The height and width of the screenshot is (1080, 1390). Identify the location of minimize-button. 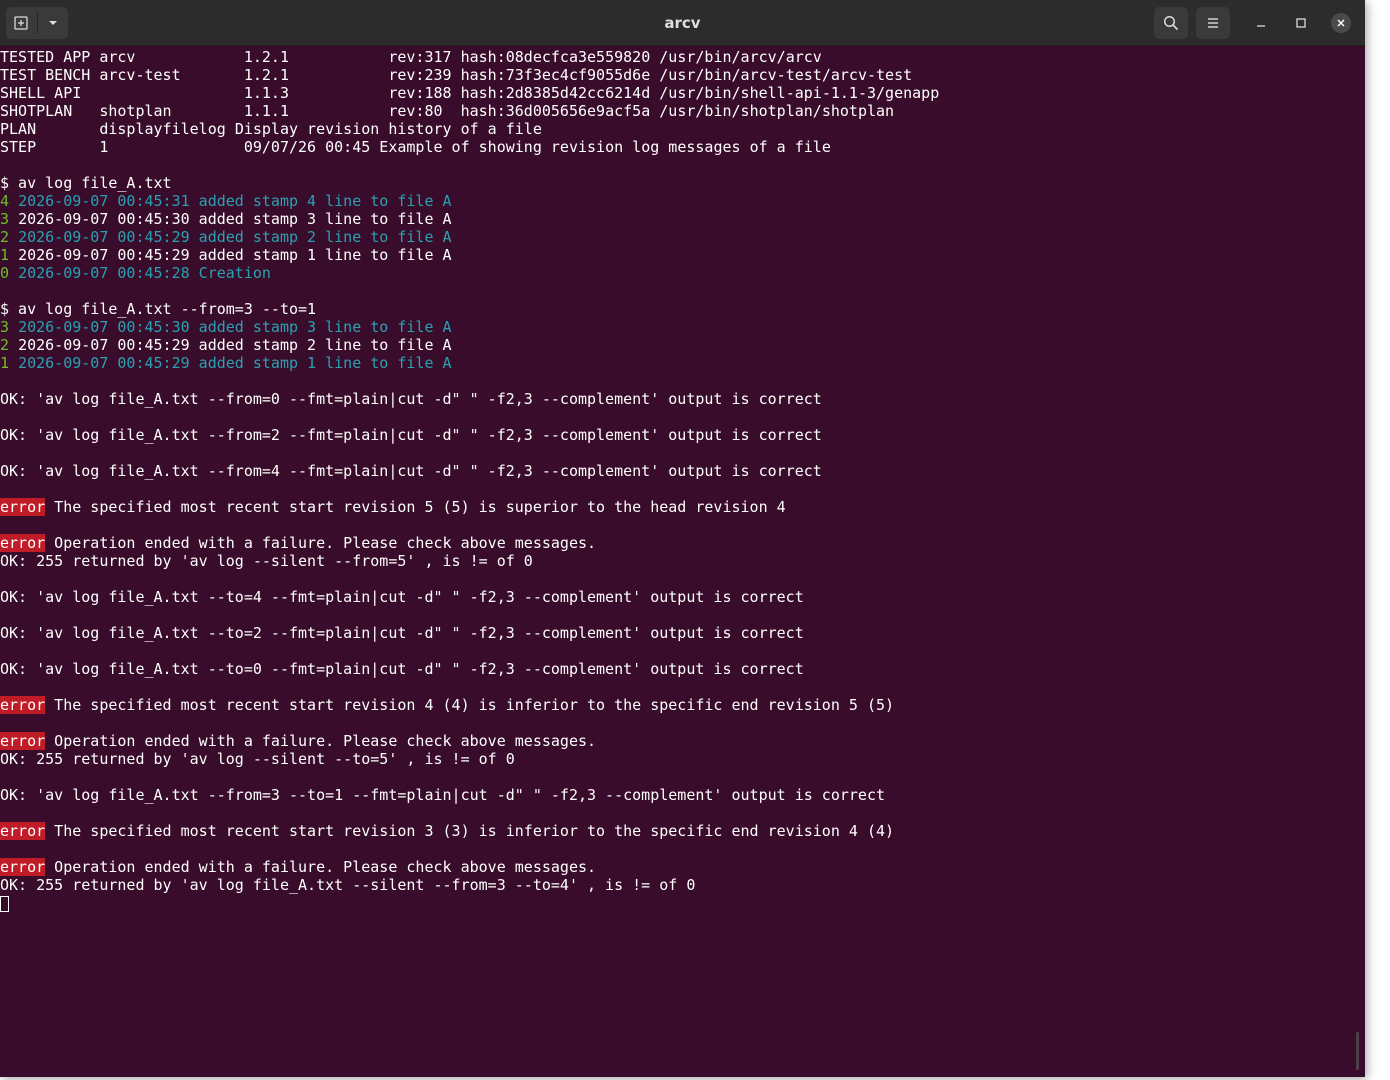
(1261, 23).